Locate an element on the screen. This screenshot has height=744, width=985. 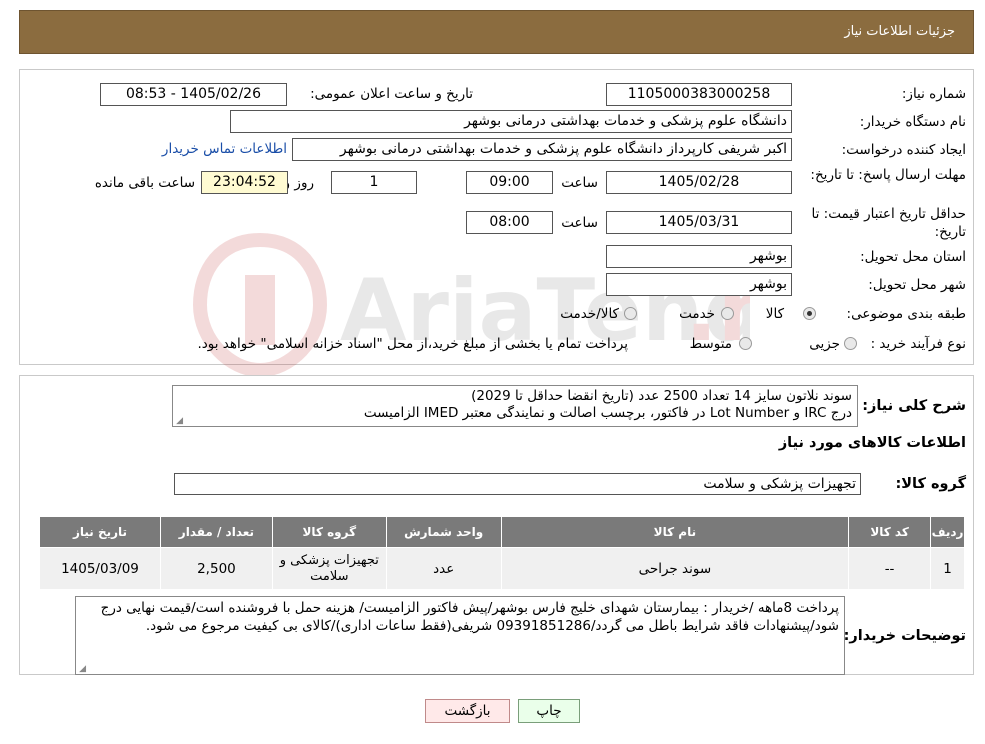
remaining-time-label: ساعت باقی مانده is located at coordinates (144, 183).